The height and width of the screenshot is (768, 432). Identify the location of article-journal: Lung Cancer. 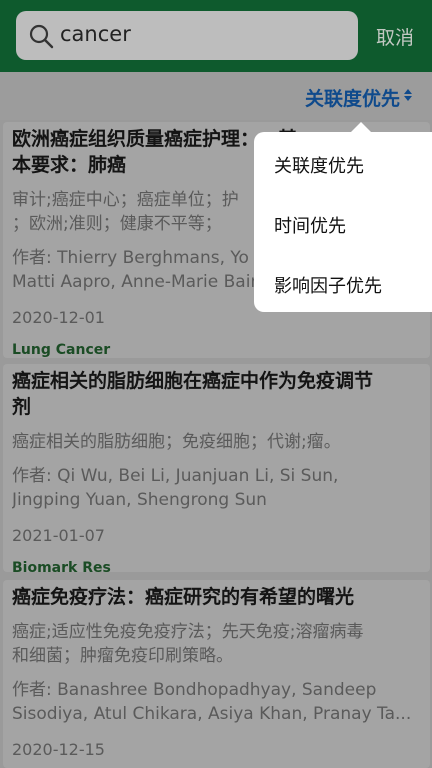
(61, 350).